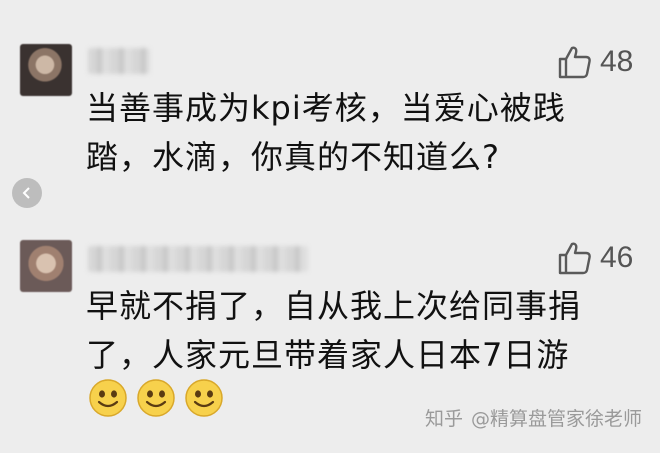  I want to click on comment-text: 早就不捐了，自从我上次给同事捐 了，人家元旦带着家人日本7日游, so click(334, 330).